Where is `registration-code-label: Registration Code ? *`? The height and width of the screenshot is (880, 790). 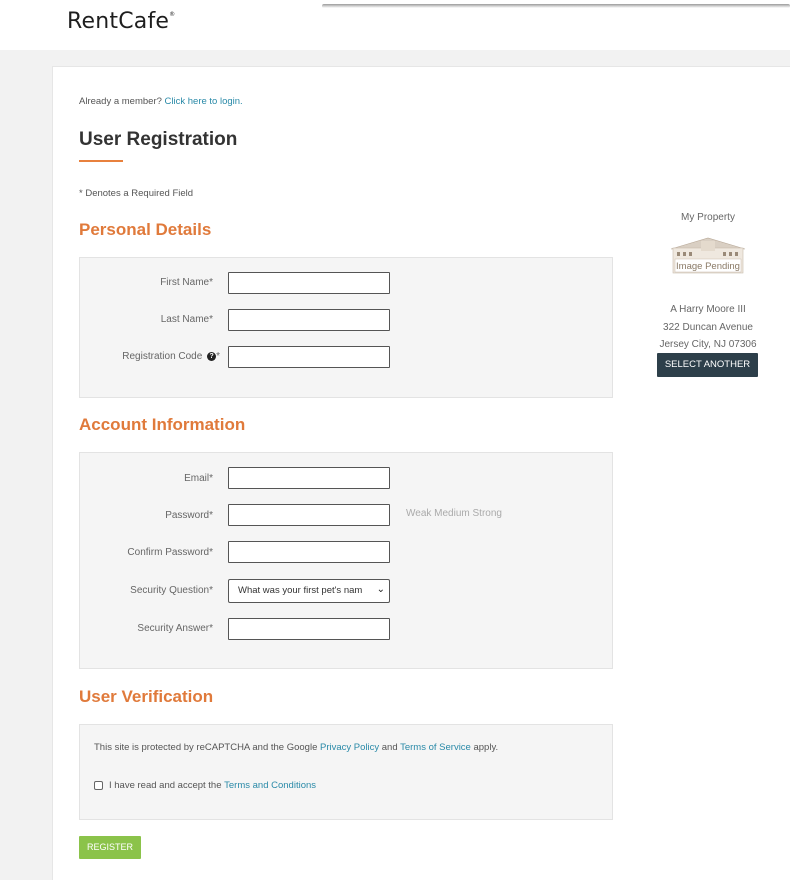 registration-code-label: Registration Code ? * is located at coordinates (145, 356).